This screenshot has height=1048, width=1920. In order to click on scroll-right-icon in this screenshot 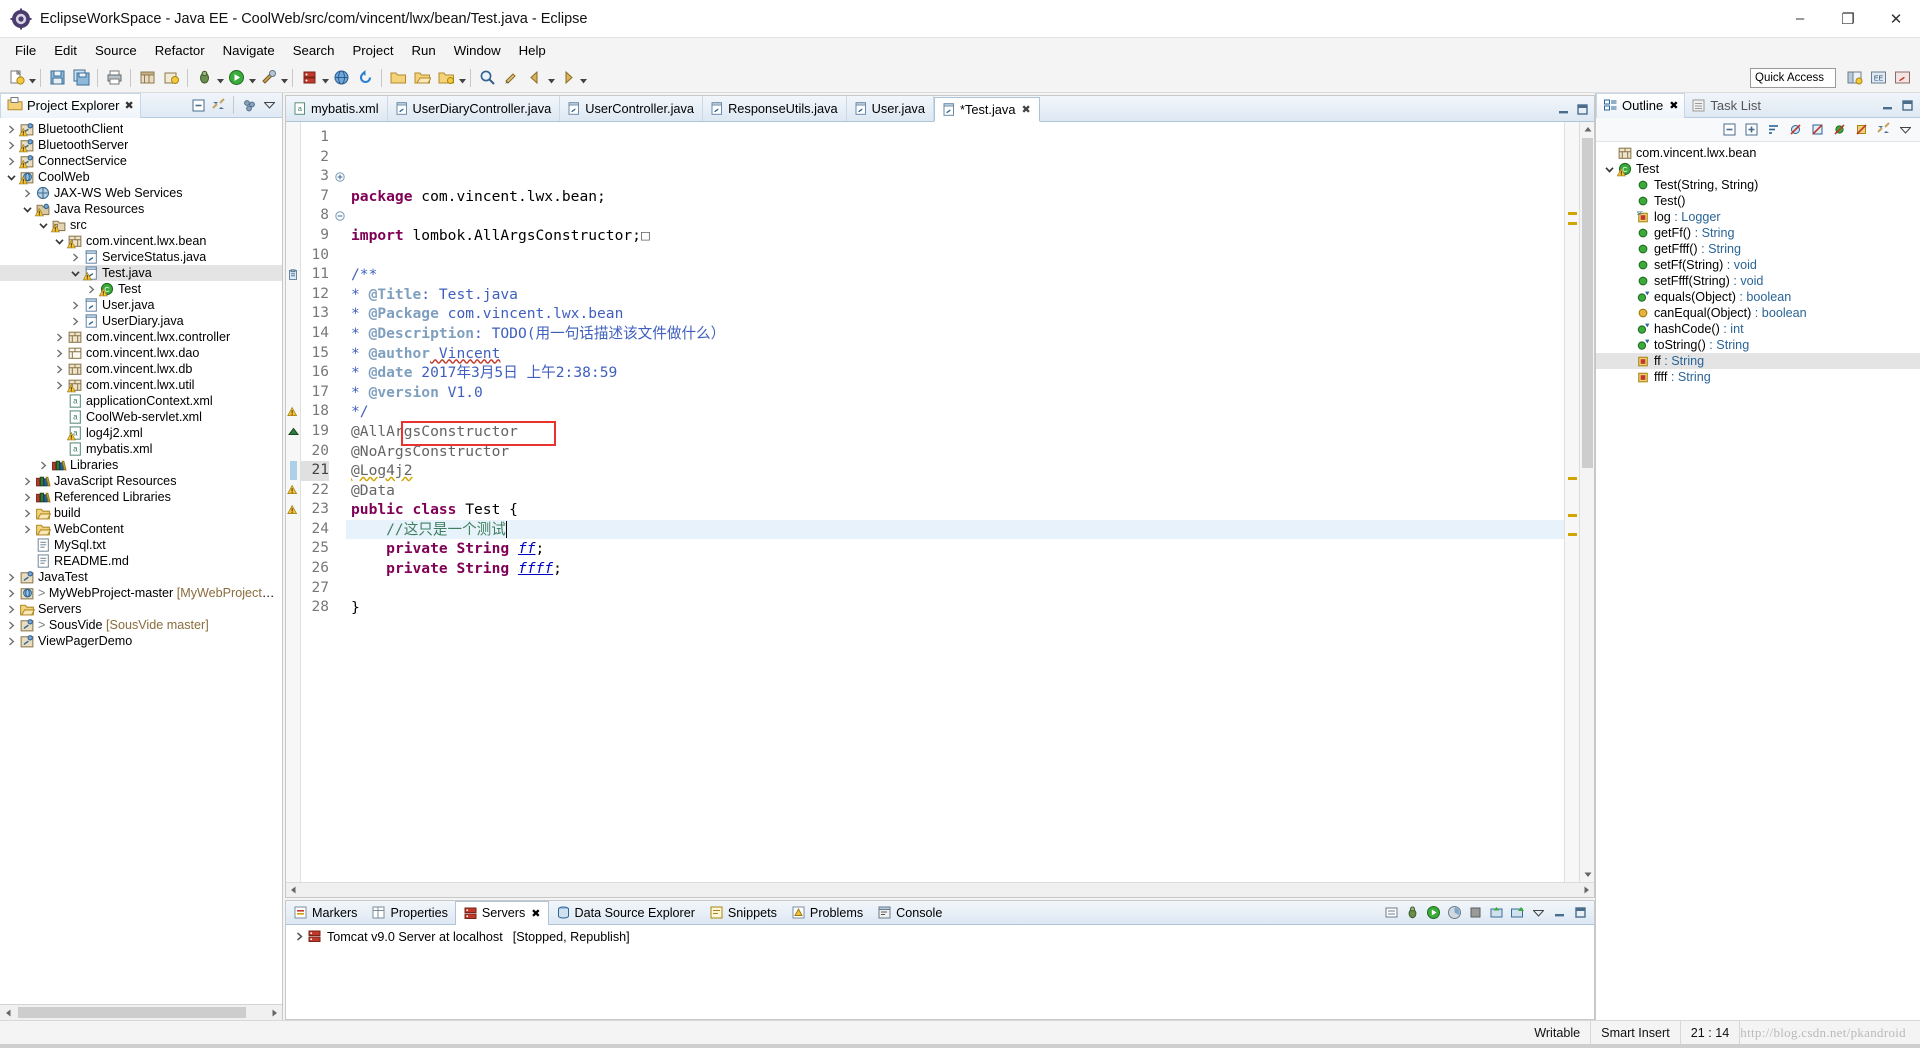, I will do `click(1586, 890)`.